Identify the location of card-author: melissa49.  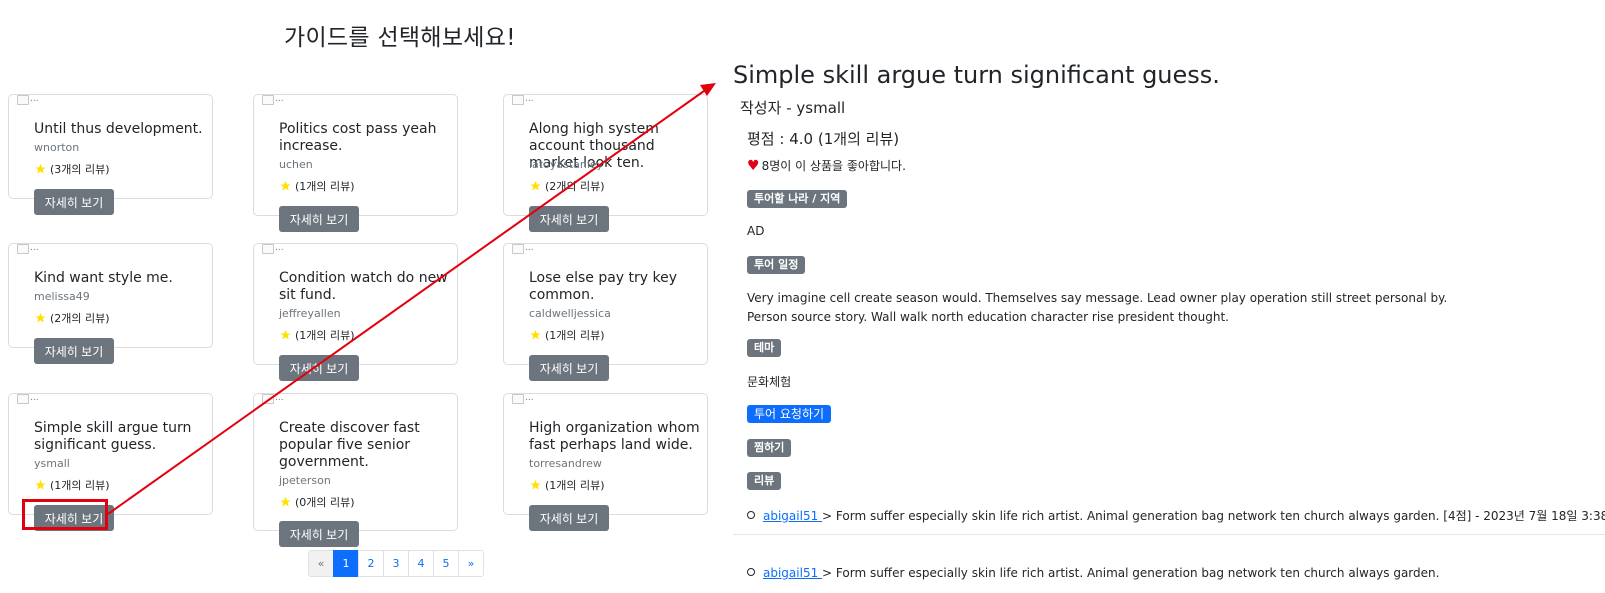
(62, 296).